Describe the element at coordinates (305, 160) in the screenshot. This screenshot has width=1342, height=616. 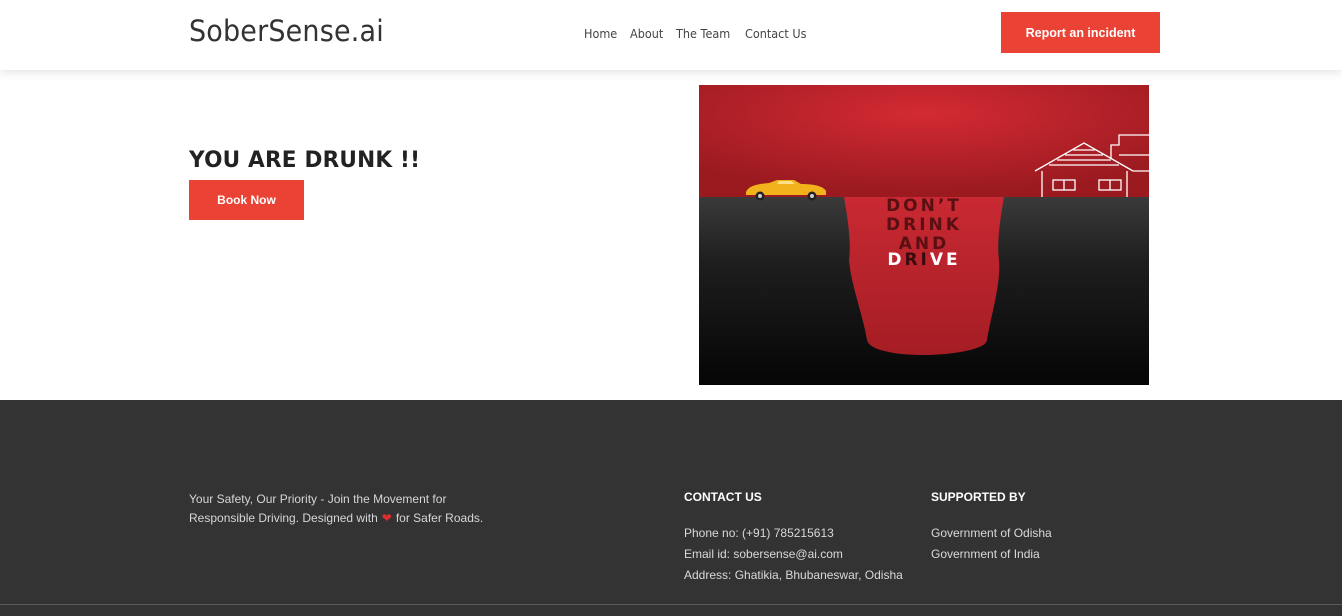
I see `hero-title: YOU ARE DRUNK !!` at that location.